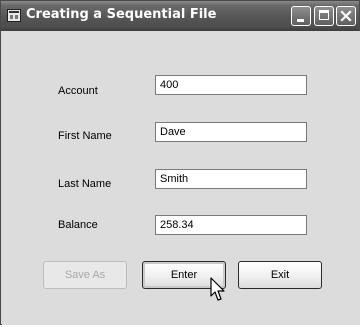 The image size is (362, 327). What do you see at coordinates (301, 16) in the screenshot?
I see `minimize-button` at bounding box center [301, 16].